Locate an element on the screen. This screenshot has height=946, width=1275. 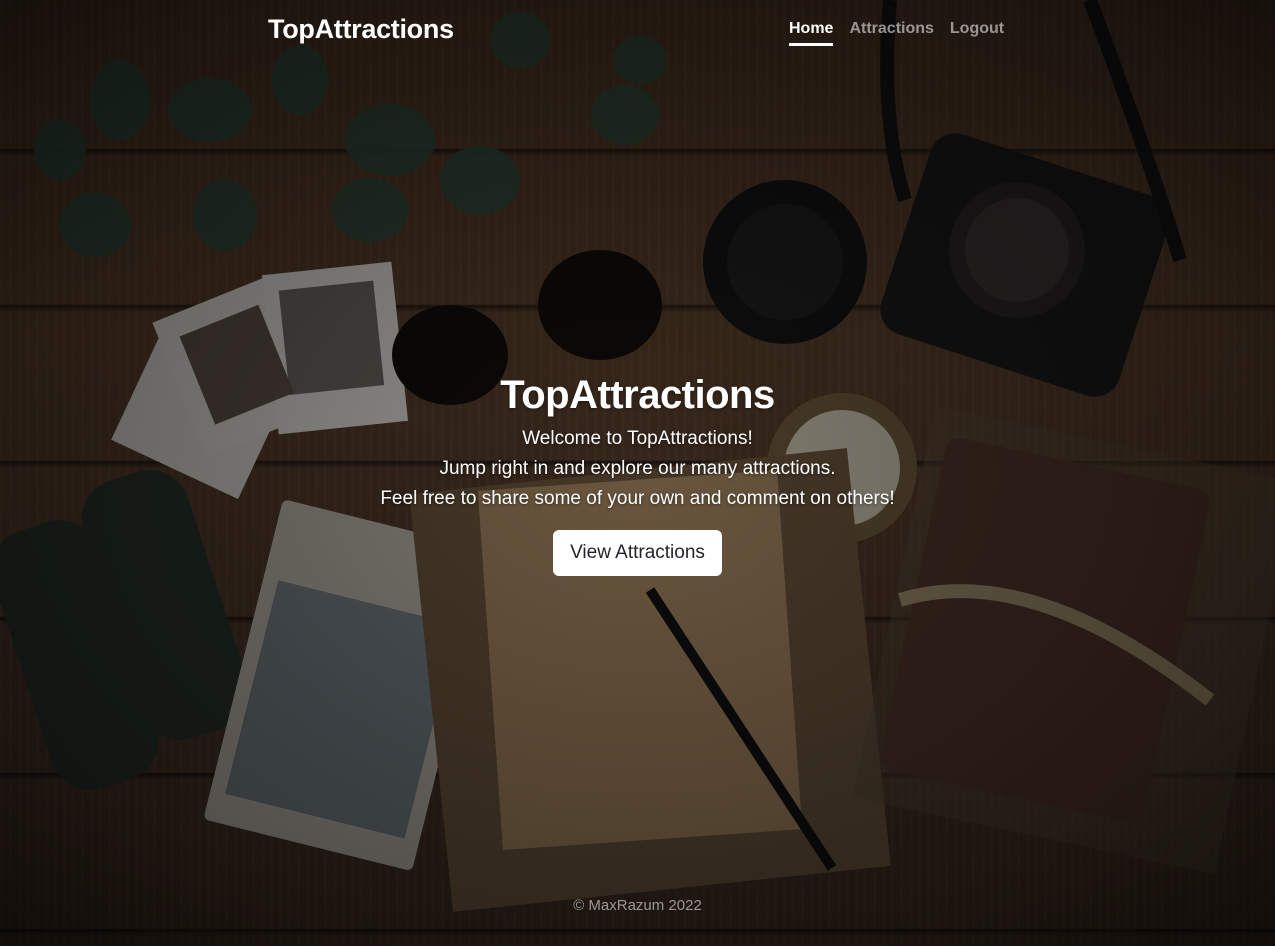
copyright-text: © MaxRazum 2022 is located at coordinates (637, 905).